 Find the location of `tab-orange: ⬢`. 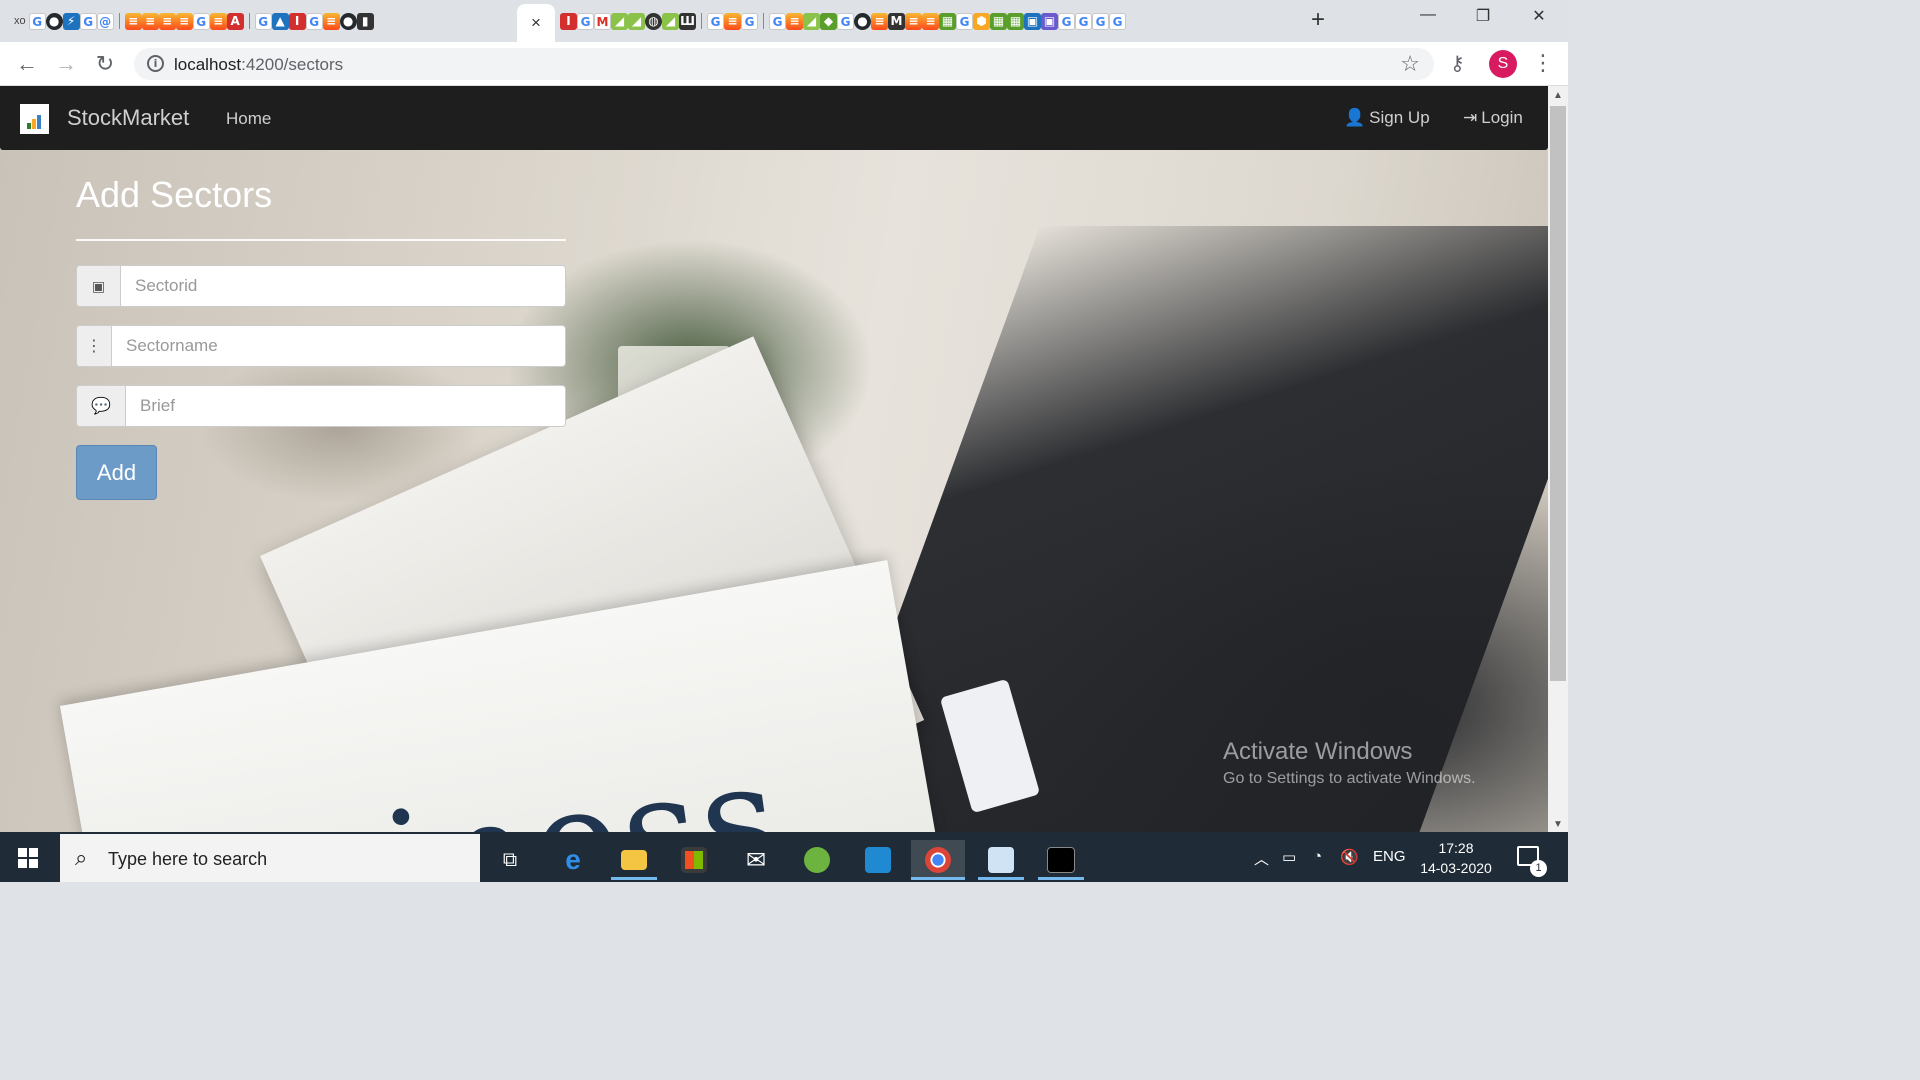

tab-orange: ⬢ is located at coordinates (981, 21).